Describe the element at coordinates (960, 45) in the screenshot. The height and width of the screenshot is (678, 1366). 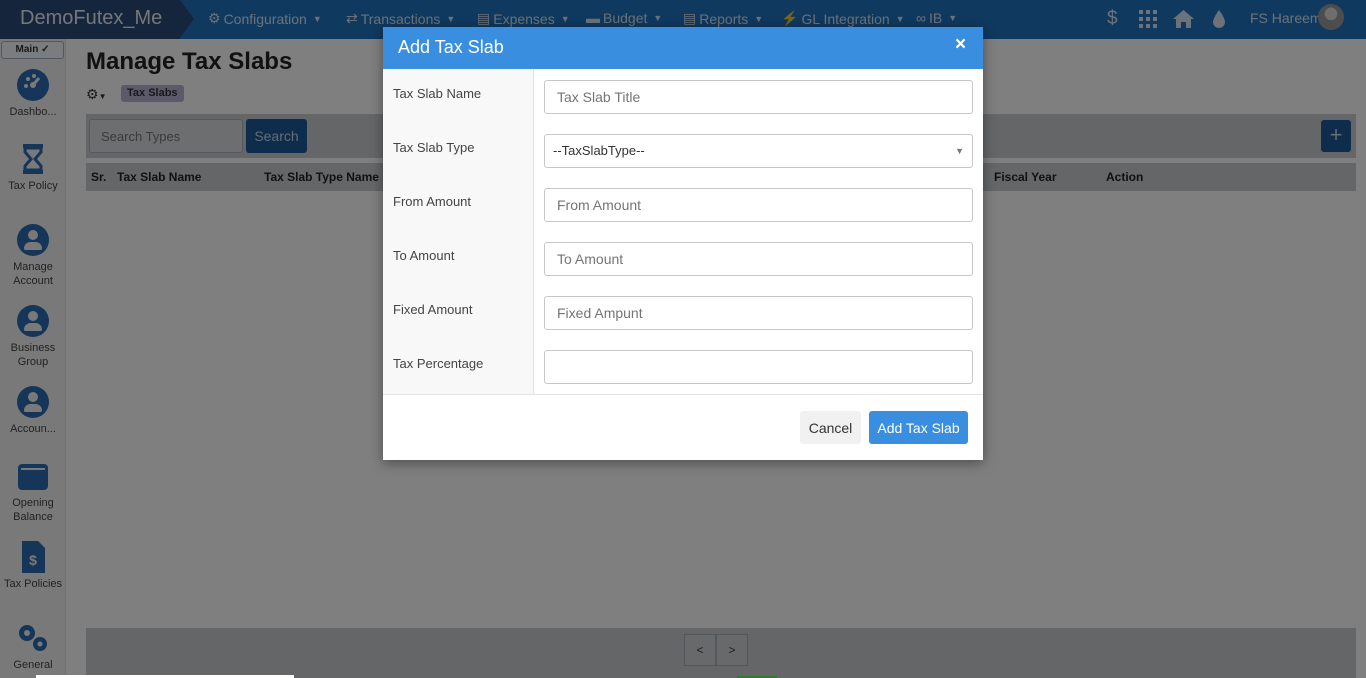
I see `close-icon: ×` at that location.